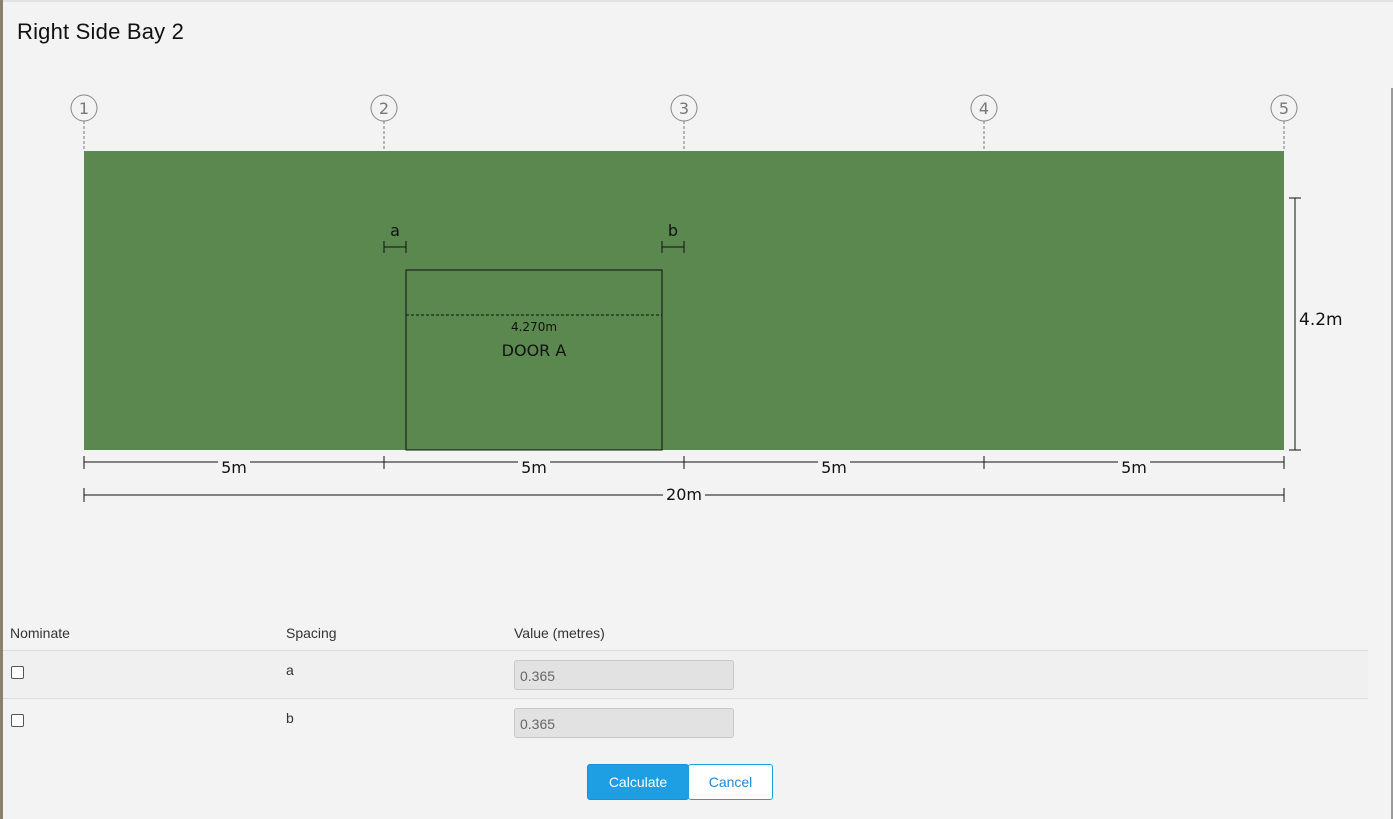  Describe the element at coordinates (684, 494) in the screenshot. I see `total-width-label: 20m` at that location.